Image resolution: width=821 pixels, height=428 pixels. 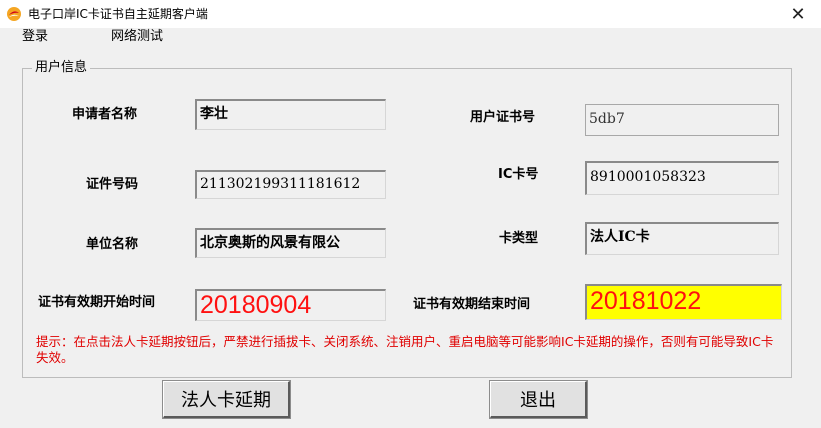 I want to click on cert-start-label: 证书有效期开始时间, so click(x=97, y=302).